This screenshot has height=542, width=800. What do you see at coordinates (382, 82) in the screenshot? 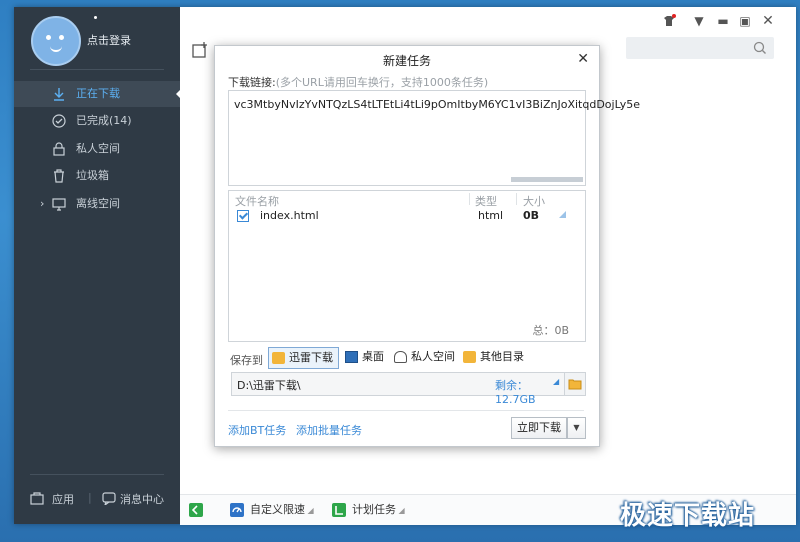
I see `url-hint: (多个URL请用回车换行，支持1000条任务)` at bounding box center [382, 82].